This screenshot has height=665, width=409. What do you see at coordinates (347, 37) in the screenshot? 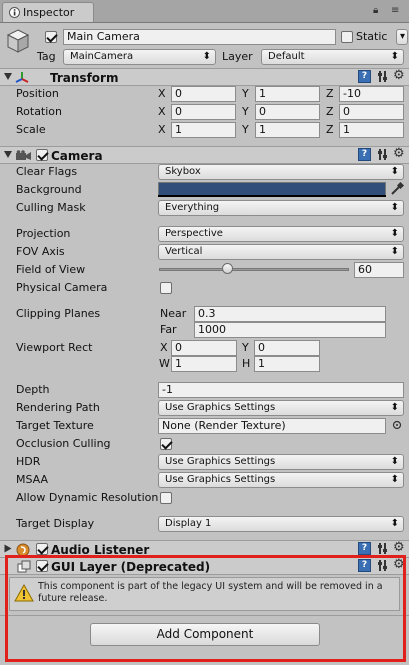
I see `static-checkbox` at bounding box center [347, 37].